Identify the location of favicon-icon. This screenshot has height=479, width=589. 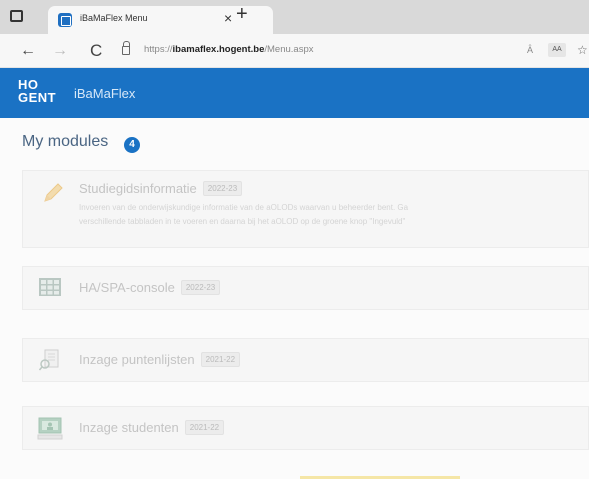
(65, 20).